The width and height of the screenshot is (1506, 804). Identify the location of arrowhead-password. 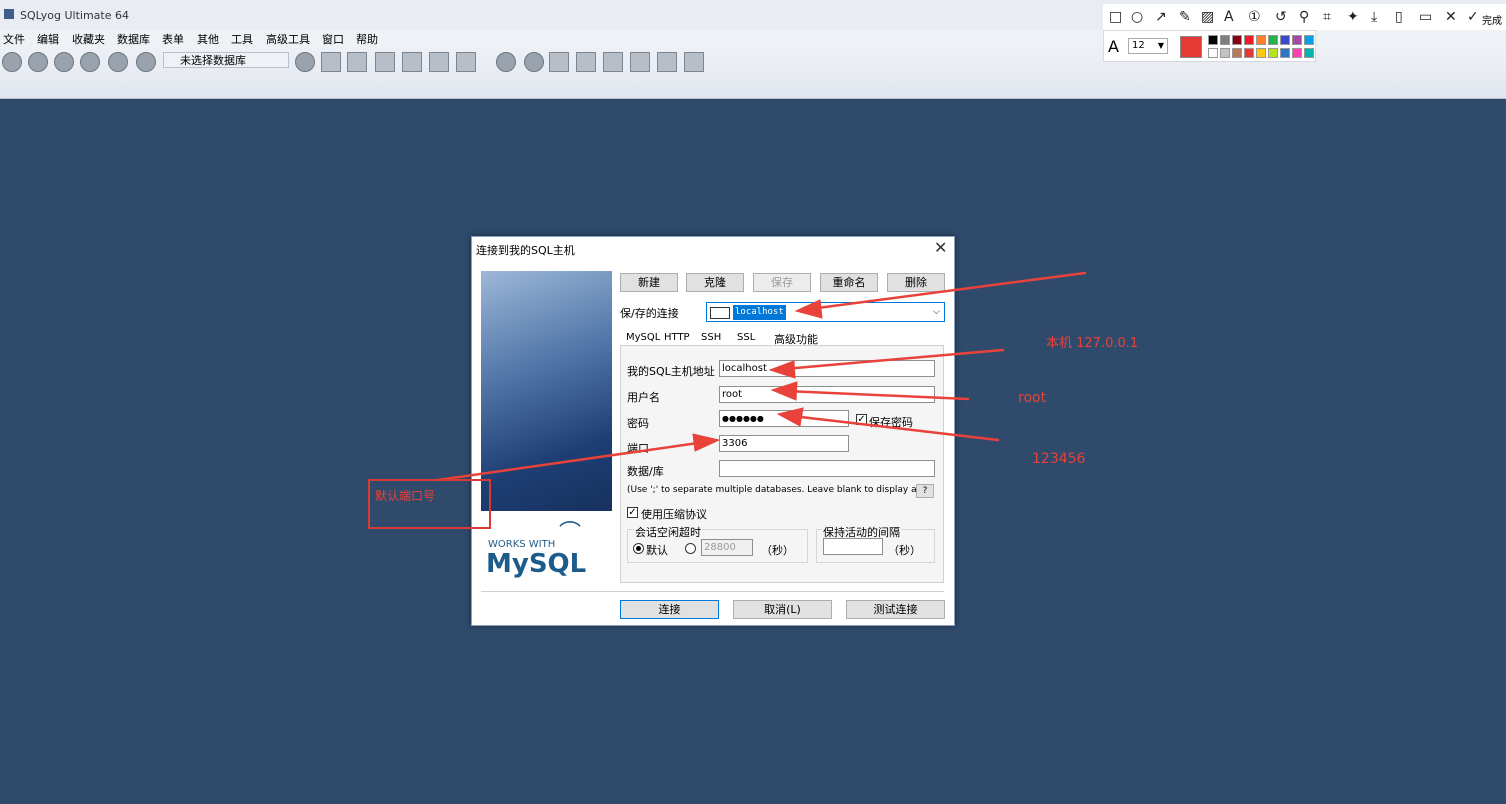
(790, 417).